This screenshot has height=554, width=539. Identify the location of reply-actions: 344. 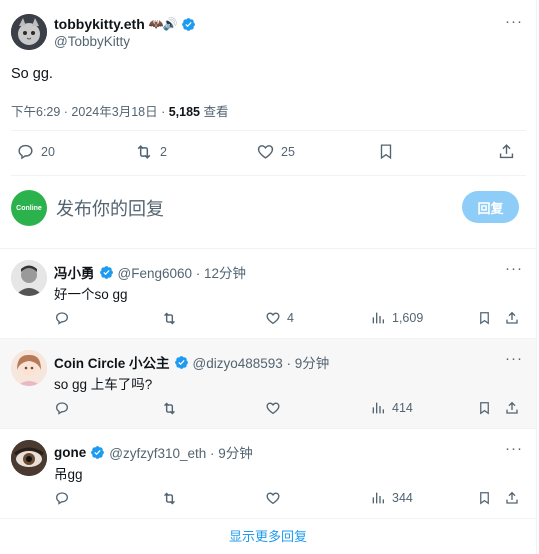
(268, 502).